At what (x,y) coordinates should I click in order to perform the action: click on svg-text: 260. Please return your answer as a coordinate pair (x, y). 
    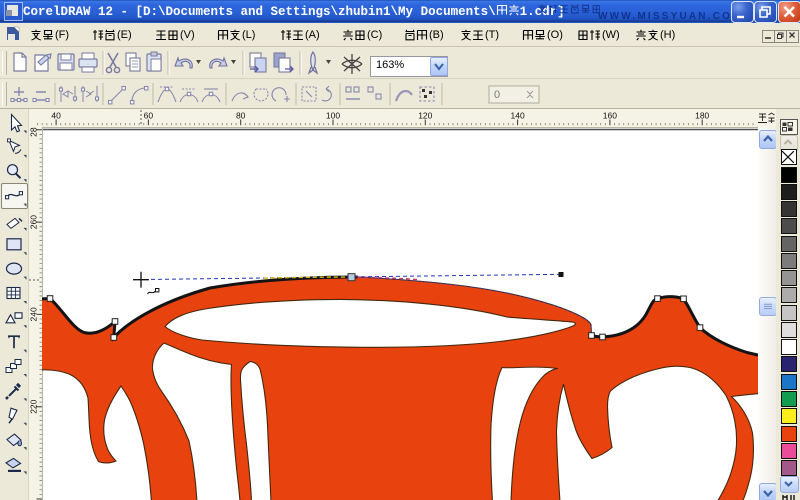
    Looking at the image, I should click on (34, 222).